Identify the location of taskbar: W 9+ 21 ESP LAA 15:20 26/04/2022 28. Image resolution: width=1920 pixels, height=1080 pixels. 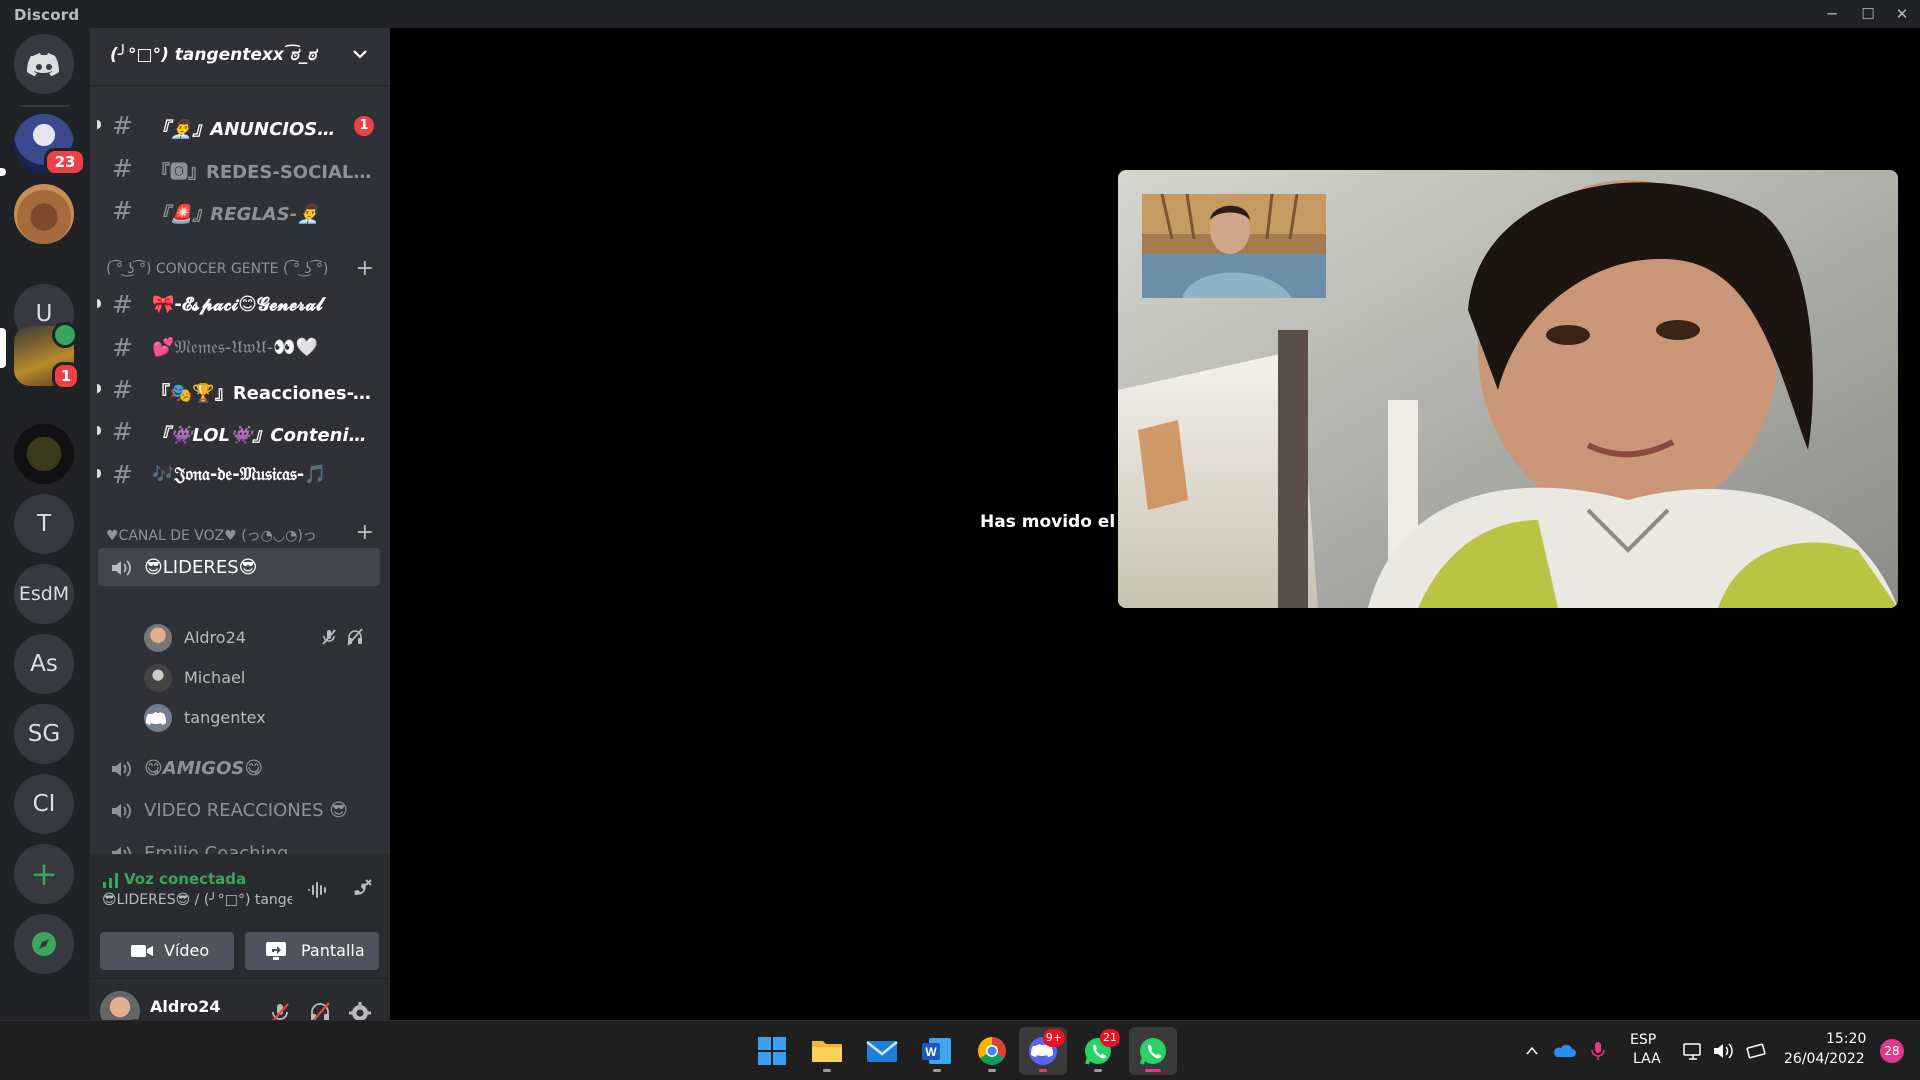
(960, 1050).